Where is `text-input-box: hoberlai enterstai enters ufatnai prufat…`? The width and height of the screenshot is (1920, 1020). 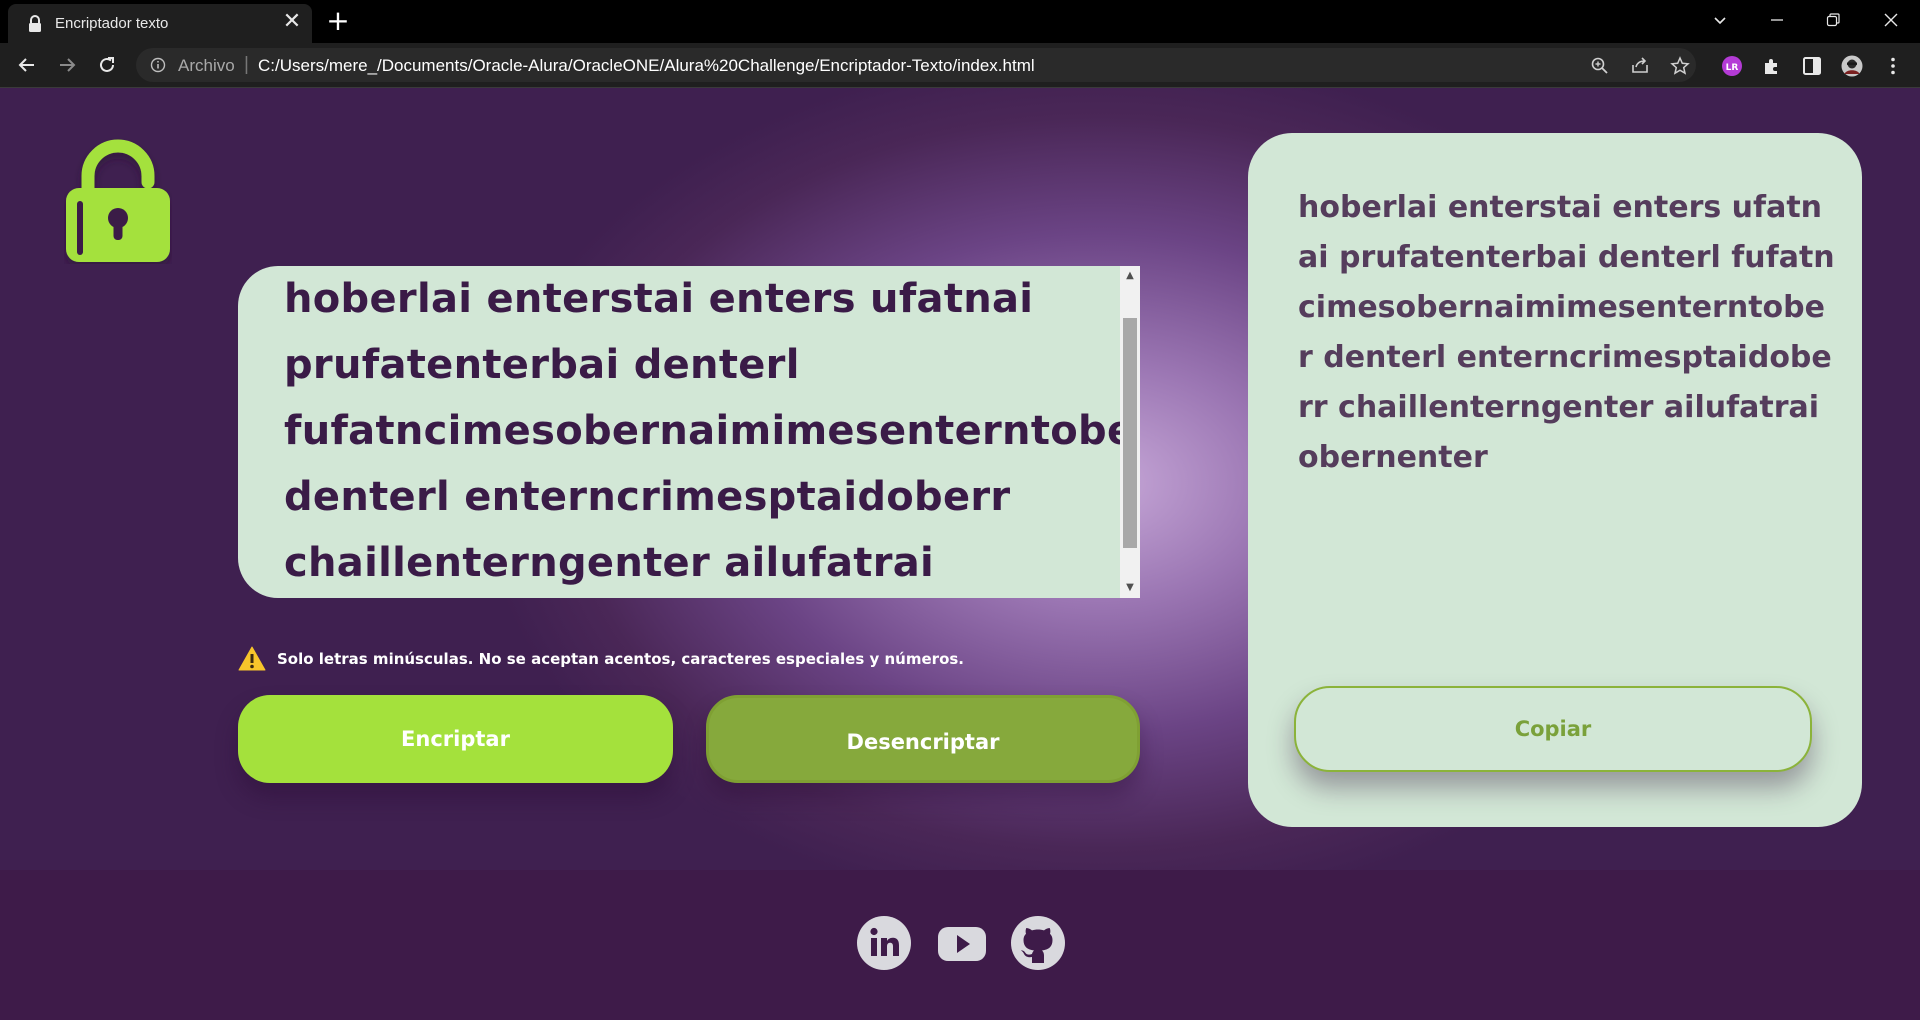
text-input-box: hoberlai enterstai enters ufatnai prufat… is located at coordinates (679, 432).